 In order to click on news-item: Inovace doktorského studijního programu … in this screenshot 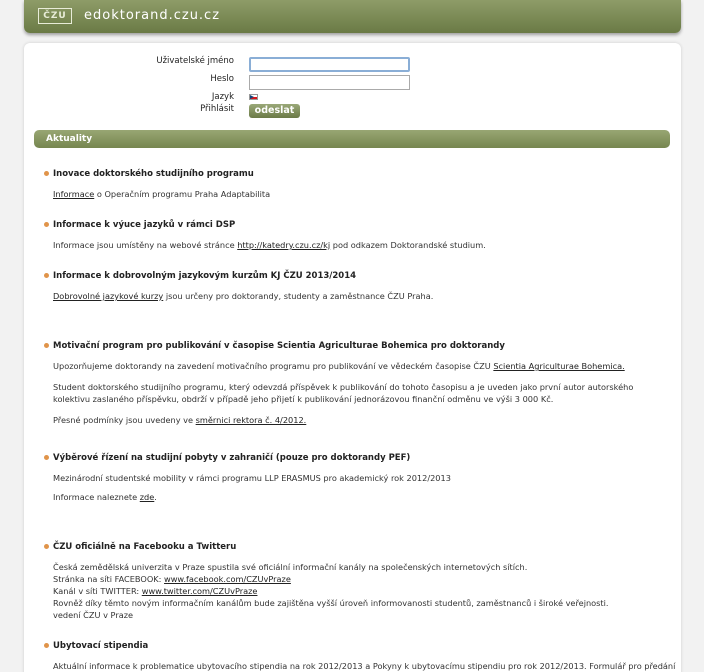, I will do `click(348, 184)`.